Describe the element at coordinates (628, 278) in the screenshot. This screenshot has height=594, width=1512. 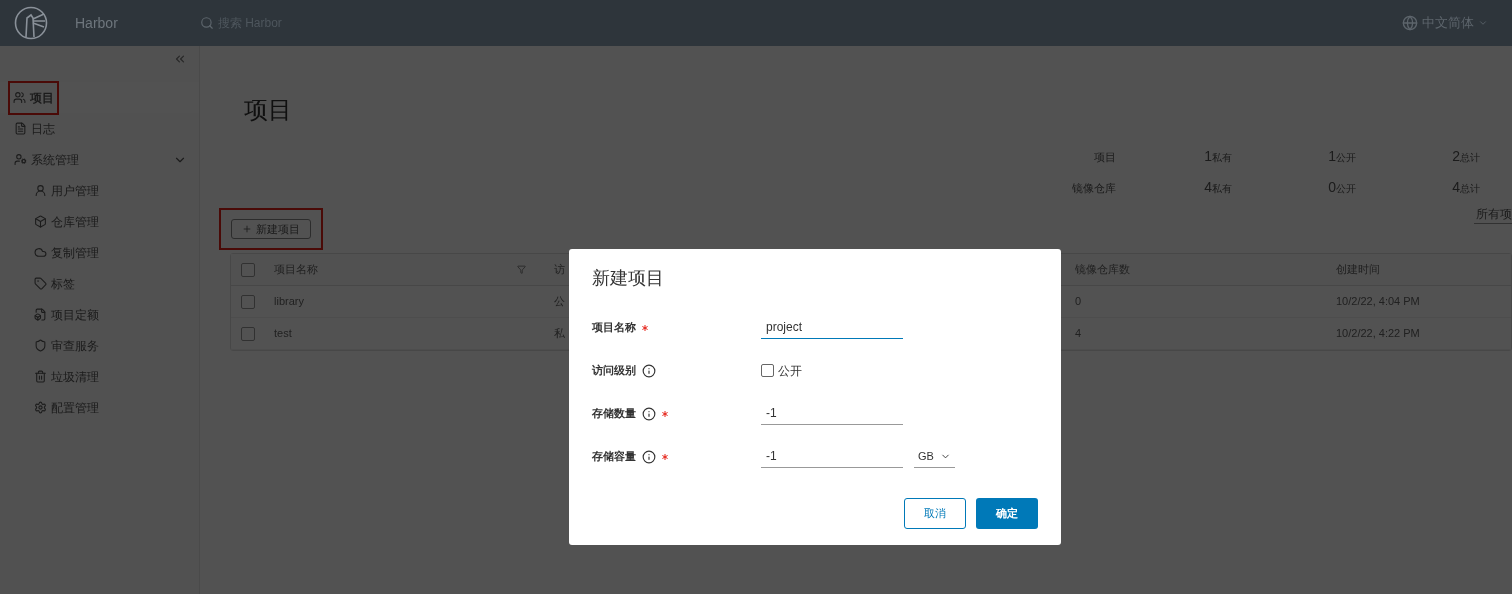
I see `dialog-title: 新建项目` at that location.